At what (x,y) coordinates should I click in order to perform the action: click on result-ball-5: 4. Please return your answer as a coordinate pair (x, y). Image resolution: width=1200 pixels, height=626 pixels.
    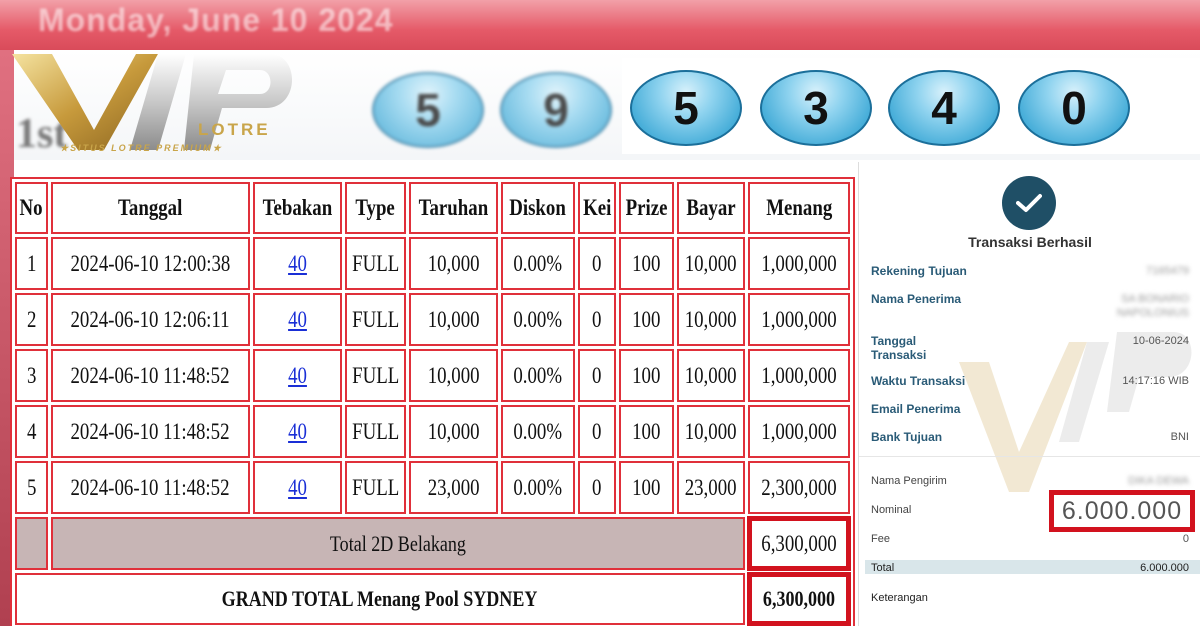
    Looking at the image, I should click on (944, 108).